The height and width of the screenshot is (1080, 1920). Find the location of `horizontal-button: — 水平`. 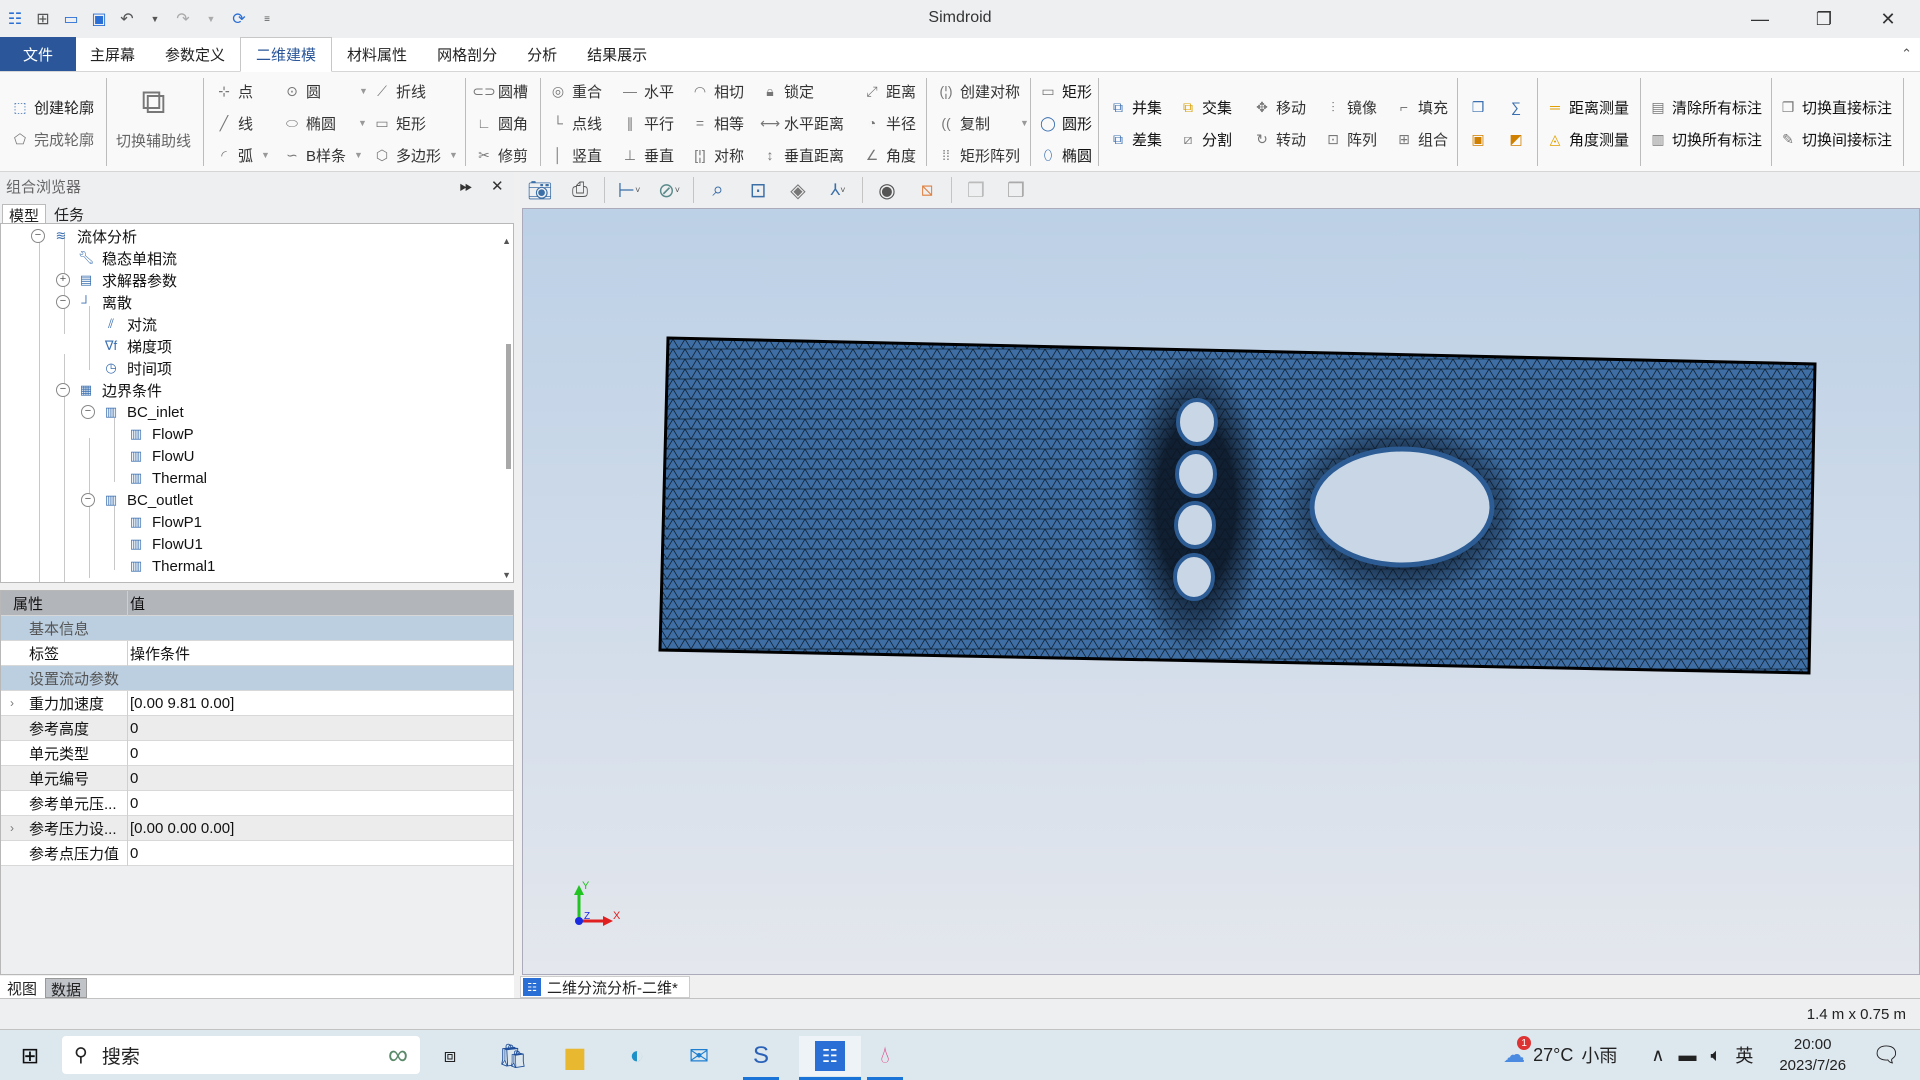

horizontal-button: — 水平 is located at coordinates (647, 91).